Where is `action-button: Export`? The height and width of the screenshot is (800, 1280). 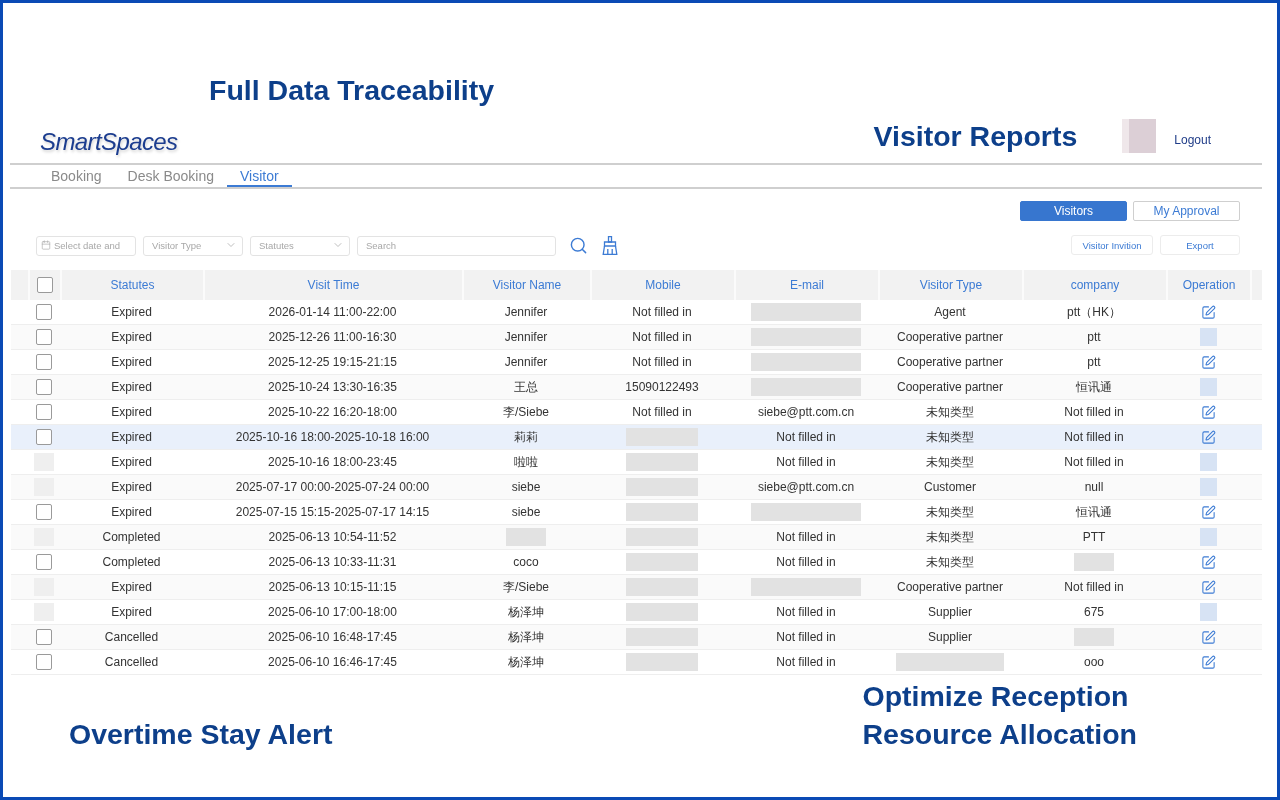
action-button: Export is located at coordinates (1200, 245).